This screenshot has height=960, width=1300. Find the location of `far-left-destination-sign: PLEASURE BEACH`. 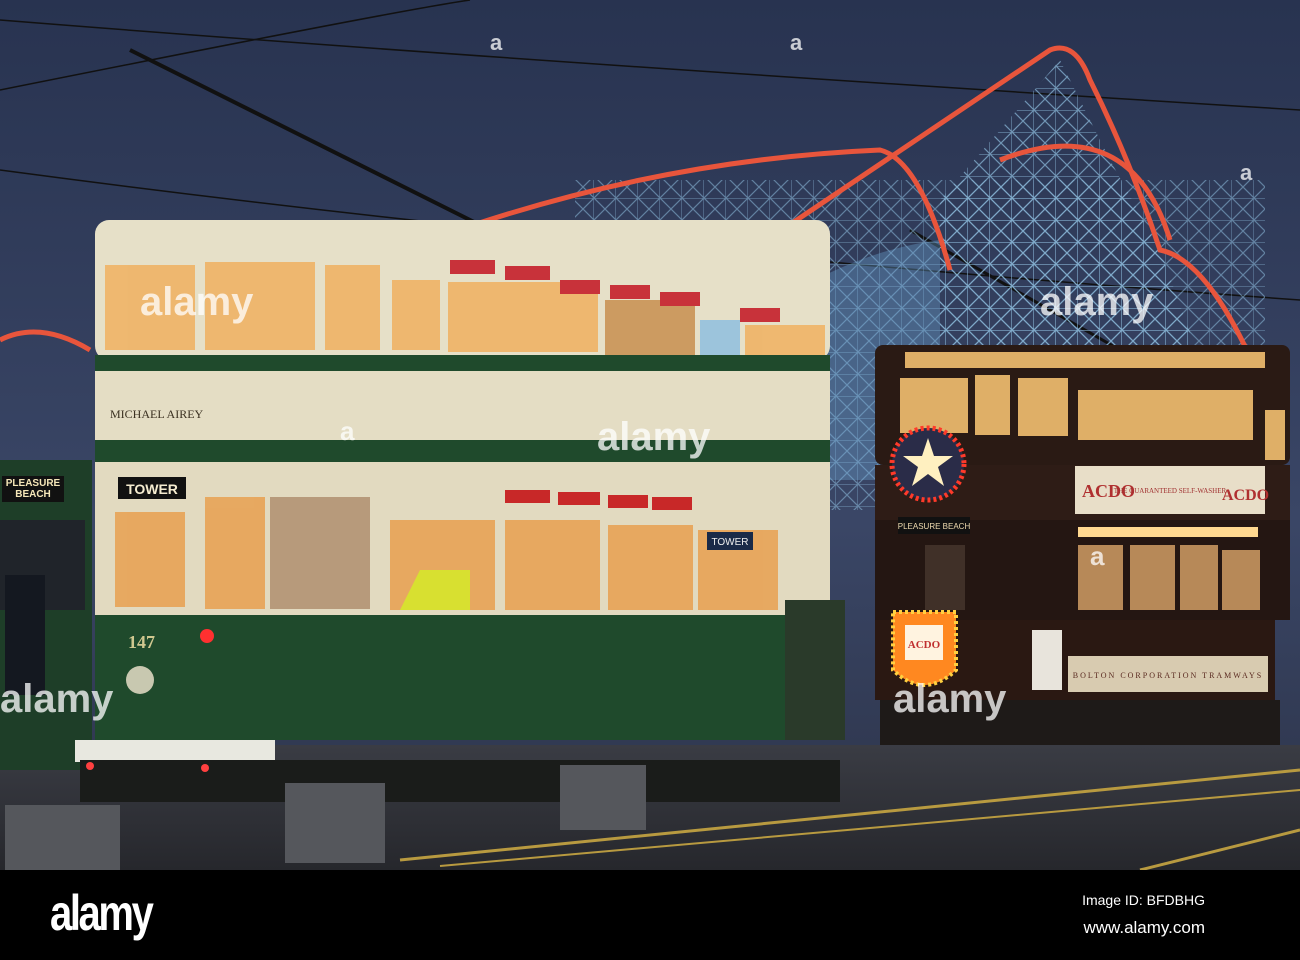

far-left-destination-sign: PLEASURE BEACH is located at coordinates (33, 489).